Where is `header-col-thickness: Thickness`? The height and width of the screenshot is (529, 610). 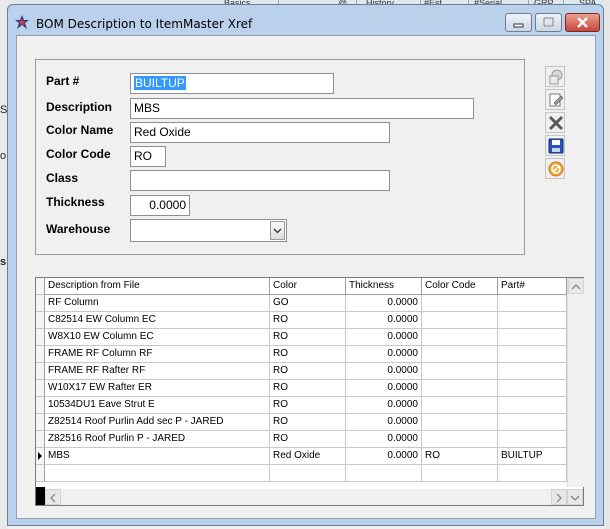
header-col-thickness: Thickness is located at coordinates (384, 286).